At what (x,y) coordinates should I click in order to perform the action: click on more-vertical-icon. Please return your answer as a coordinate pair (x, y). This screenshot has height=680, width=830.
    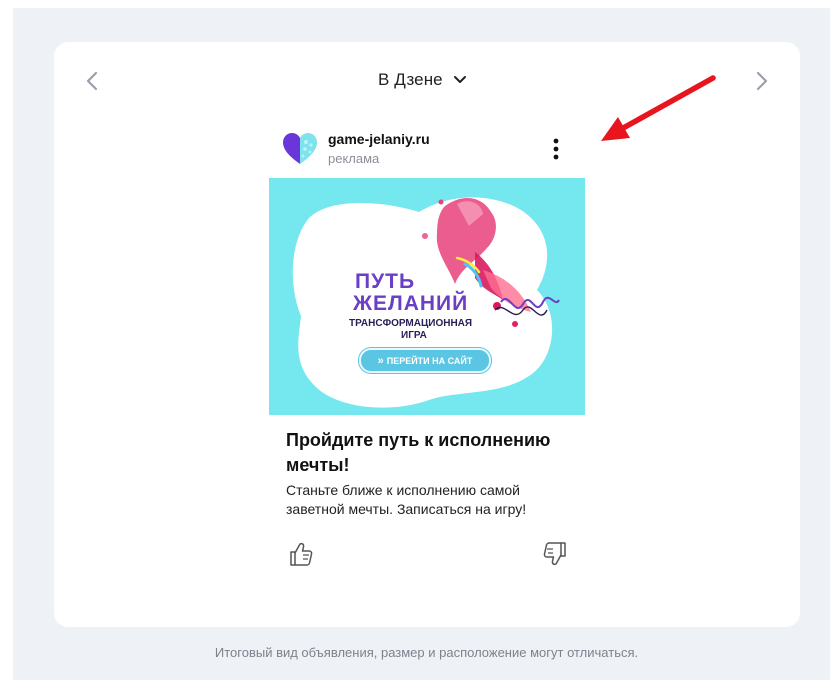
    Looking at the image, I should click on (556, 149).